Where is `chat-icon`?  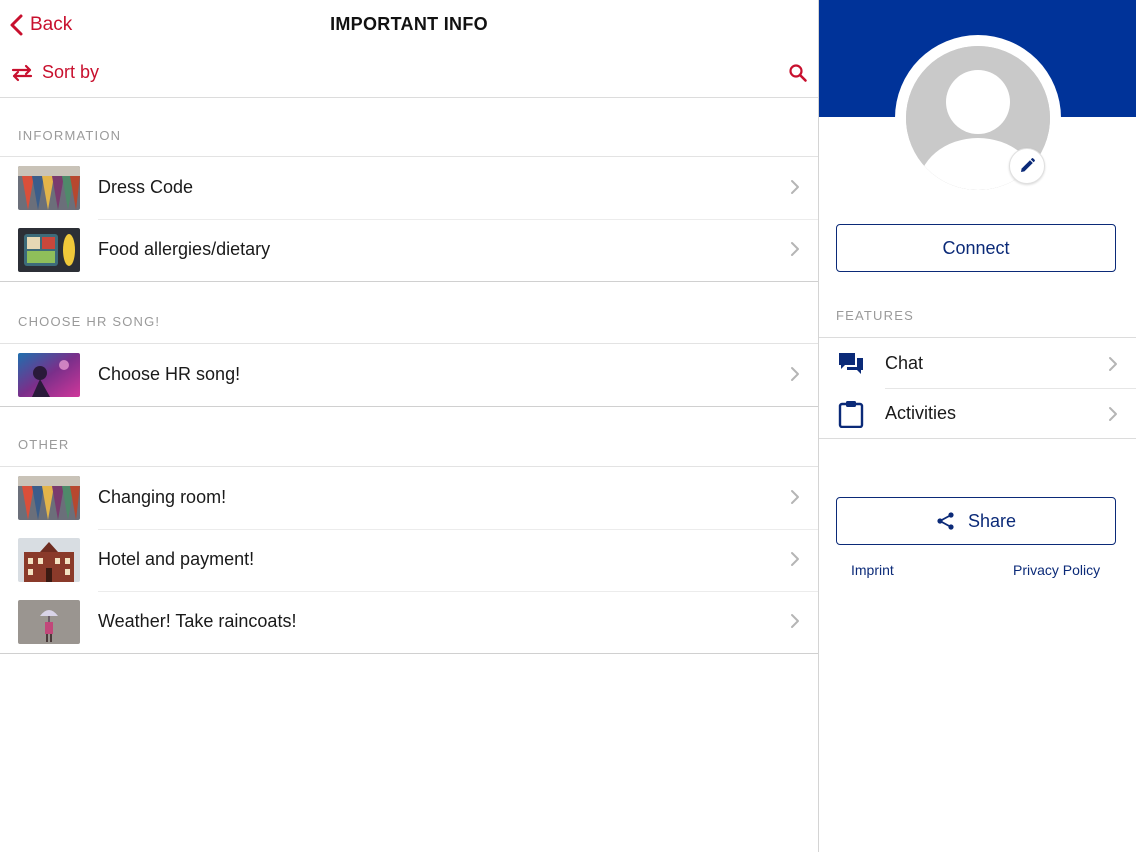
chat-icon is located at coordinates (851, 363).